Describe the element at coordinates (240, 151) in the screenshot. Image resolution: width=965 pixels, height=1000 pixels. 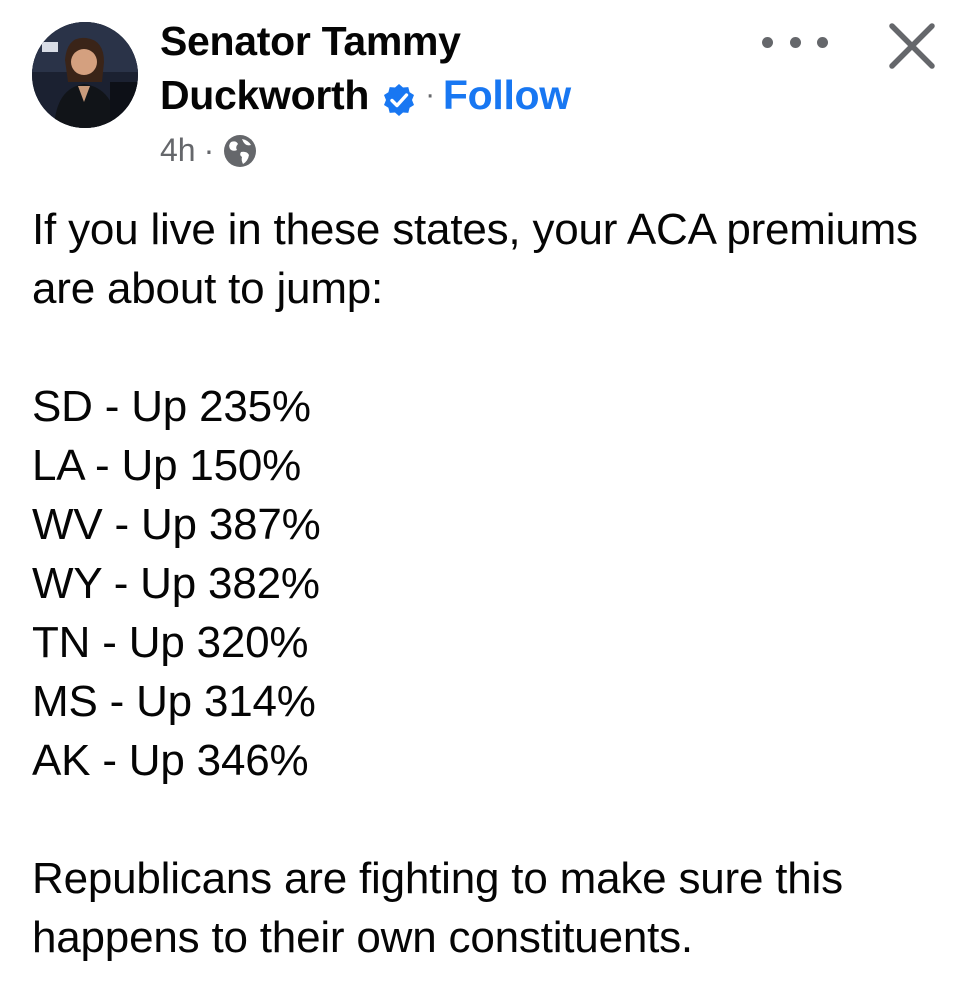
I see `globe-icon` at that location.